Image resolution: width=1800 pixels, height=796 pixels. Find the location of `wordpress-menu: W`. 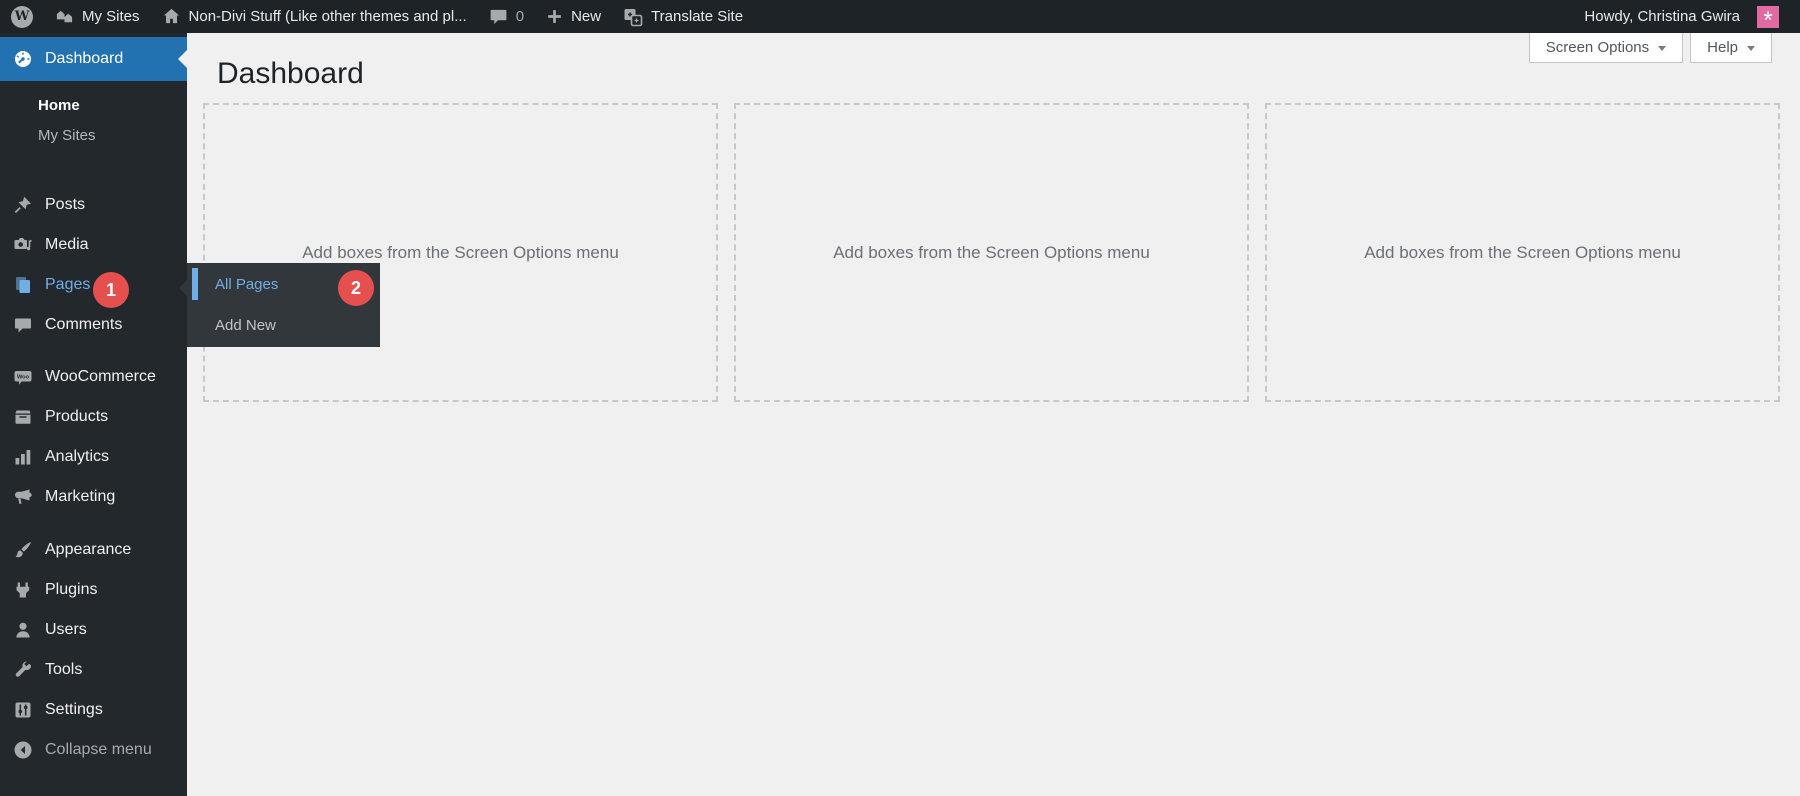

wordpress-menu: W is located at coordinates (22, 16).